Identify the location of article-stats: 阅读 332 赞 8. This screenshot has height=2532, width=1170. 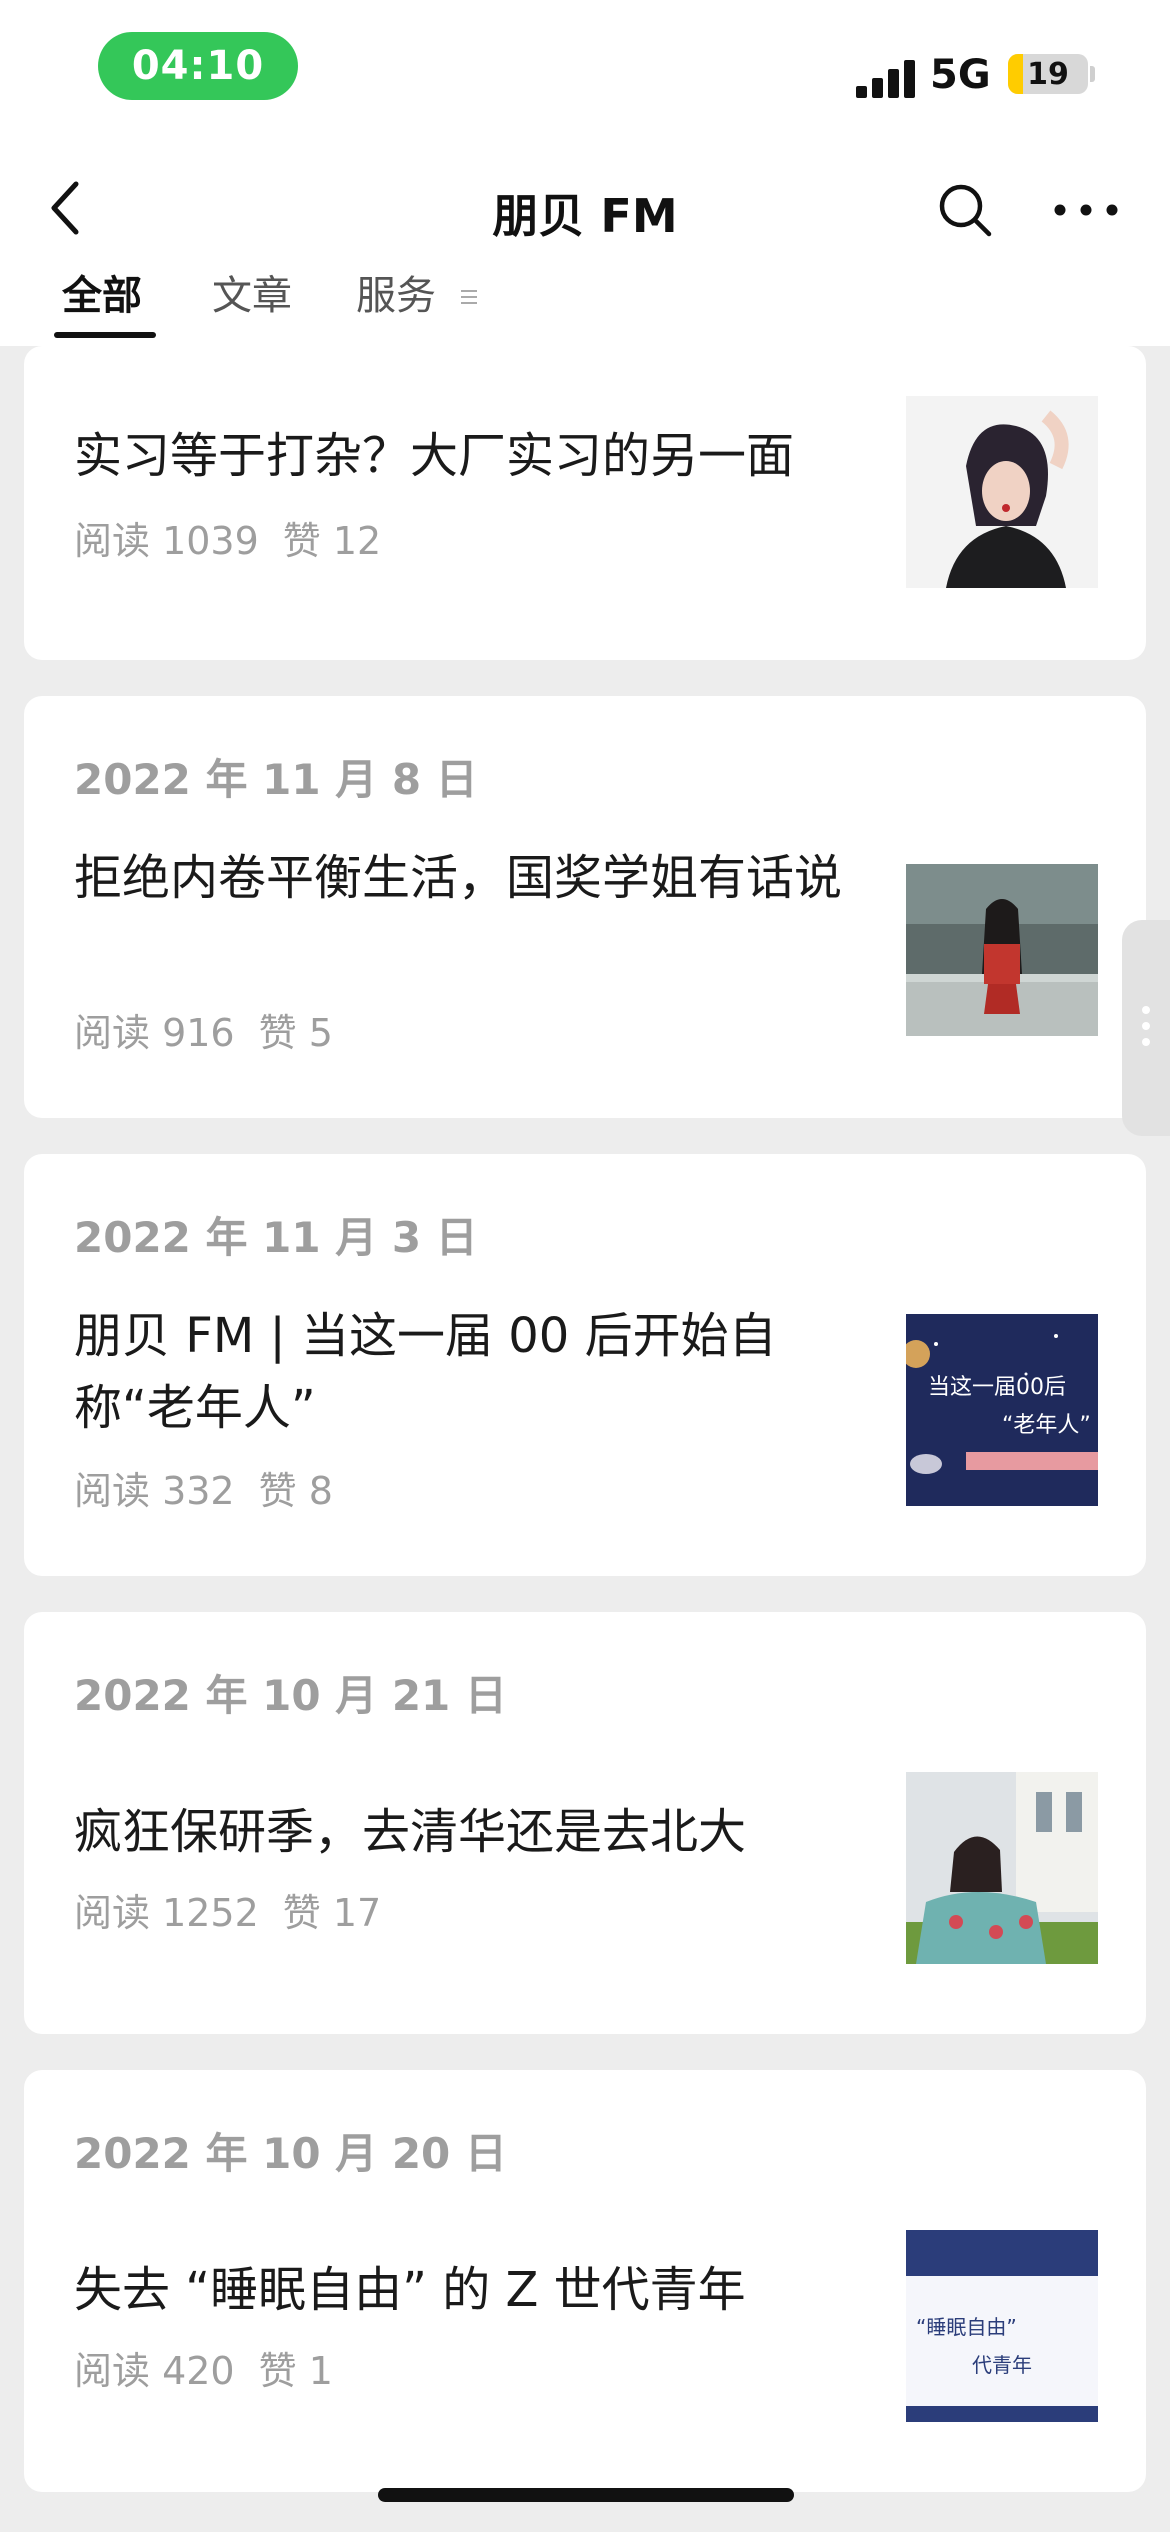
(215, 1487).